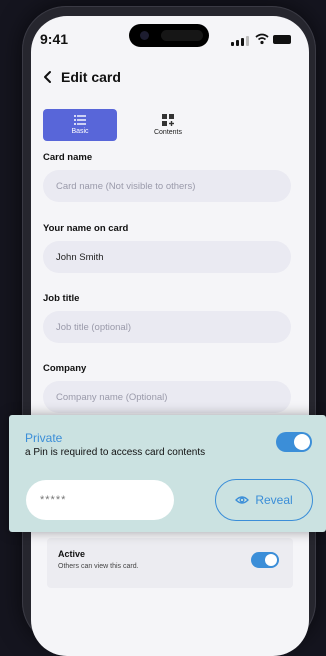  I want to click on dynamic-island, so click(169, 35).